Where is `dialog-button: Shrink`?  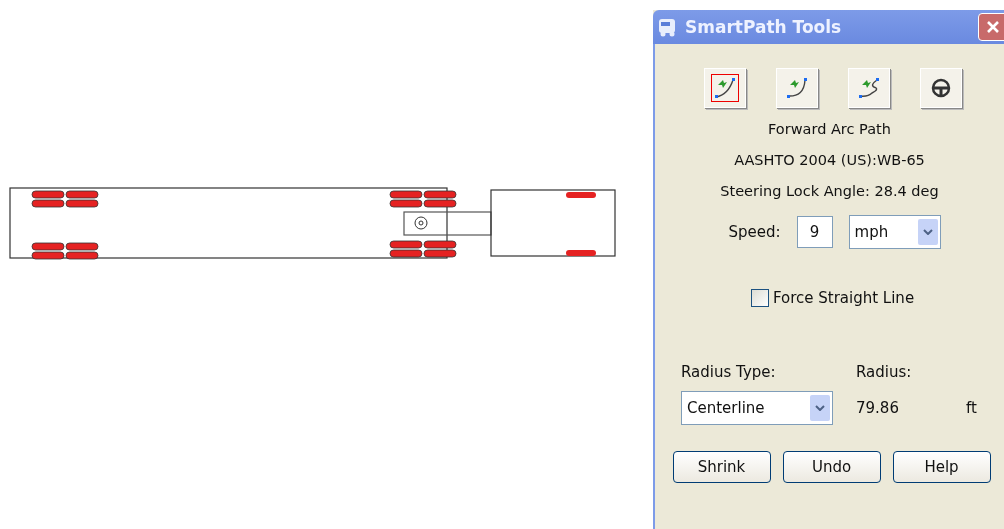
dialog-button: Shrink is located at coordinates (721, 467).